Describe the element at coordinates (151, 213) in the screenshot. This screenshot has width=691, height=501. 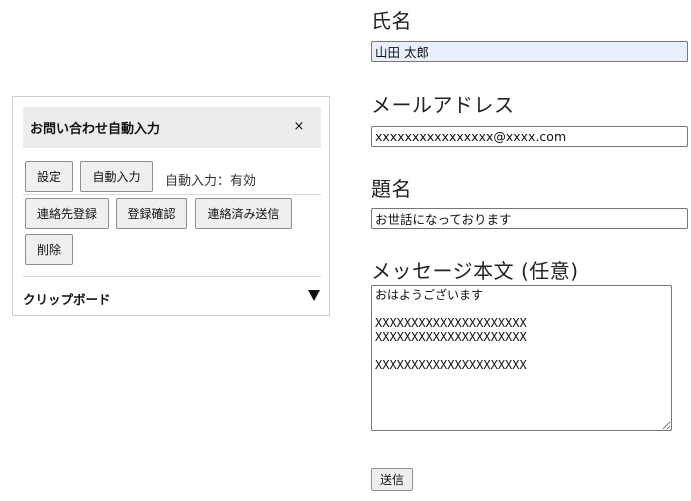
I see `confirm-registration-button: 登録確認` at that location.